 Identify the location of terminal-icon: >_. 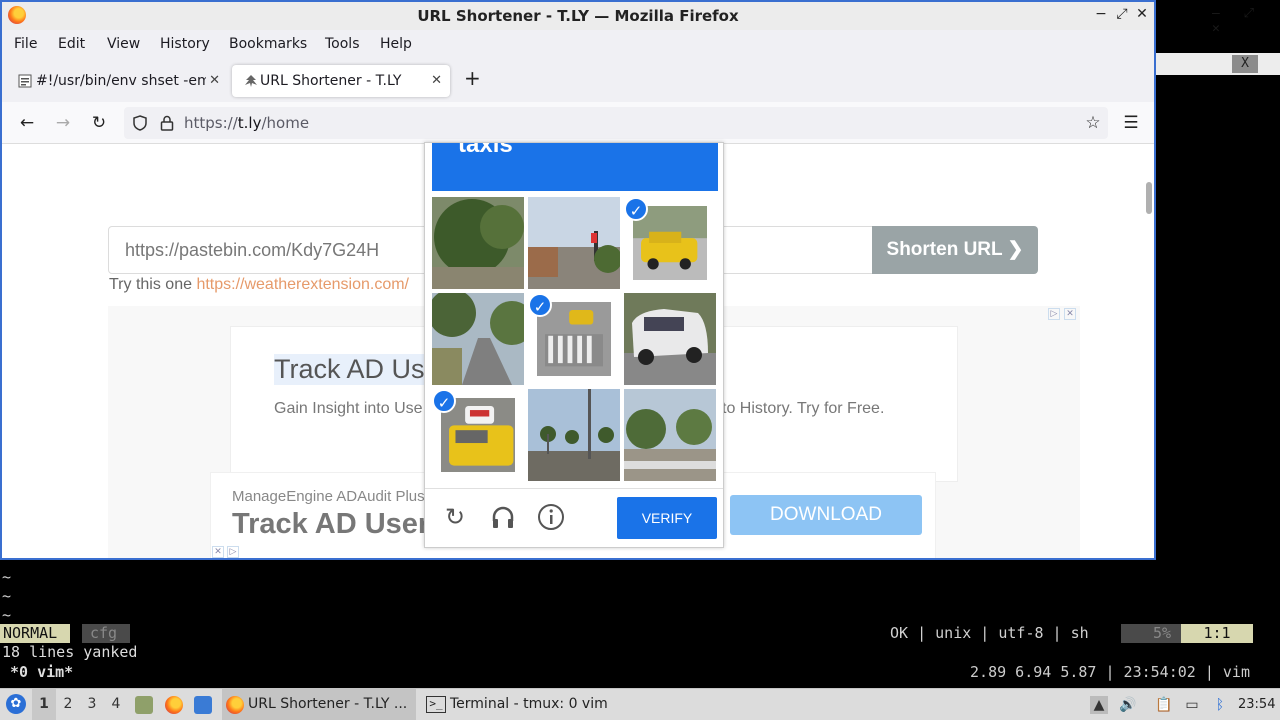
(436, 704).